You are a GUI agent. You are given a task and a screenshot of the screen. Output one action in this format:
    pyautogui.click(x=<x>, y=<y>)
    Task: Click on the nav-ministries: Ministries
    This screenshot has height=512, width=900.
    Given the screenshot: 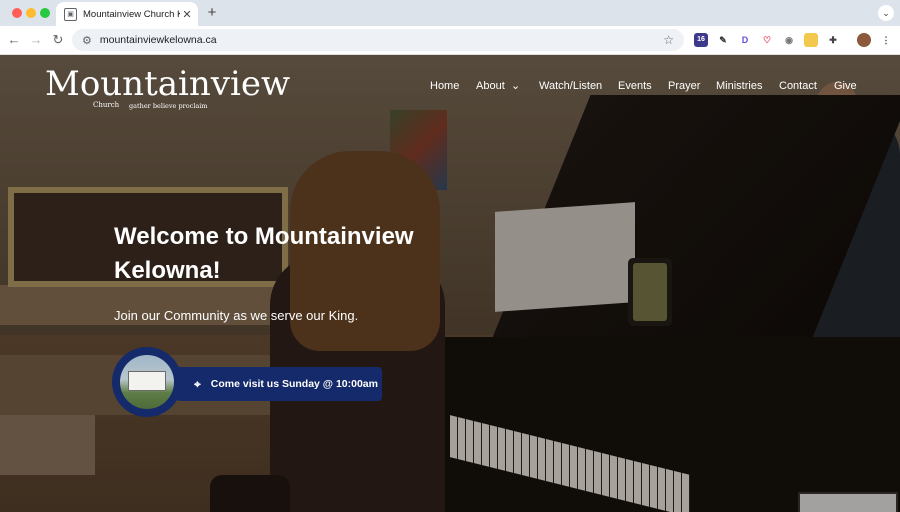 What is the action you would take?
    pyautogui.click(x=739, y=86)
    